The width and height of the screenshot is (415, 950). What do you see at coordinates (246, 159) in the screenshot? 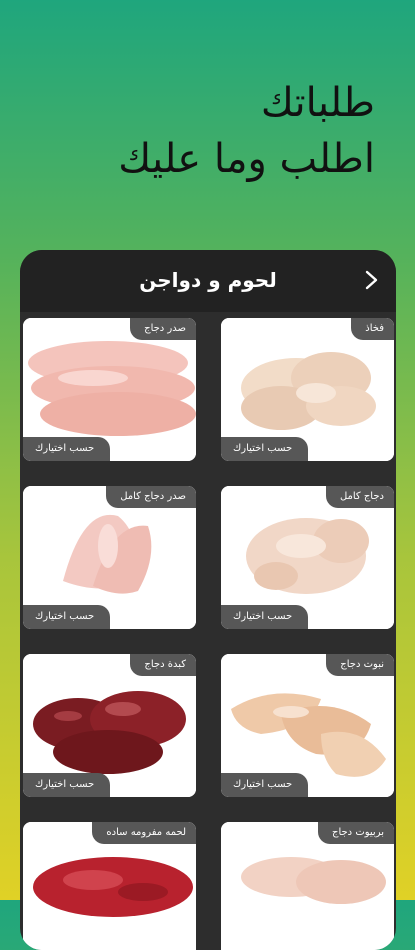
I see `headline-line-2: اطلب وما عليك` at bounding box center [246, 159].